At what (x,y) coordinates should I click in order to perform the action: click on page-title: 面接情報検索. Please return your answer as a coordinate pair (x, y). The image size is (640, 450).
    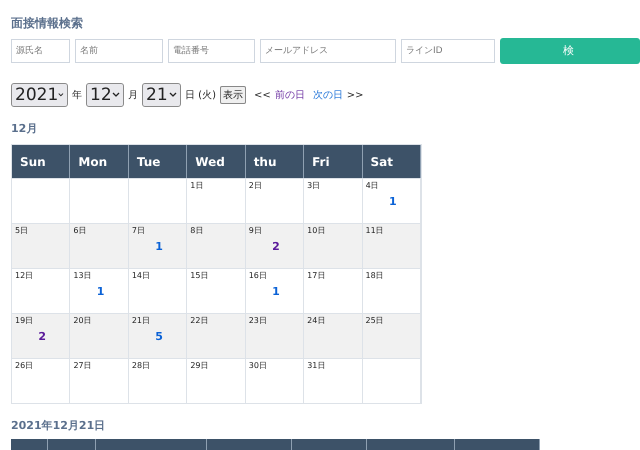
    Looking at the image, I should click on (47, 22).